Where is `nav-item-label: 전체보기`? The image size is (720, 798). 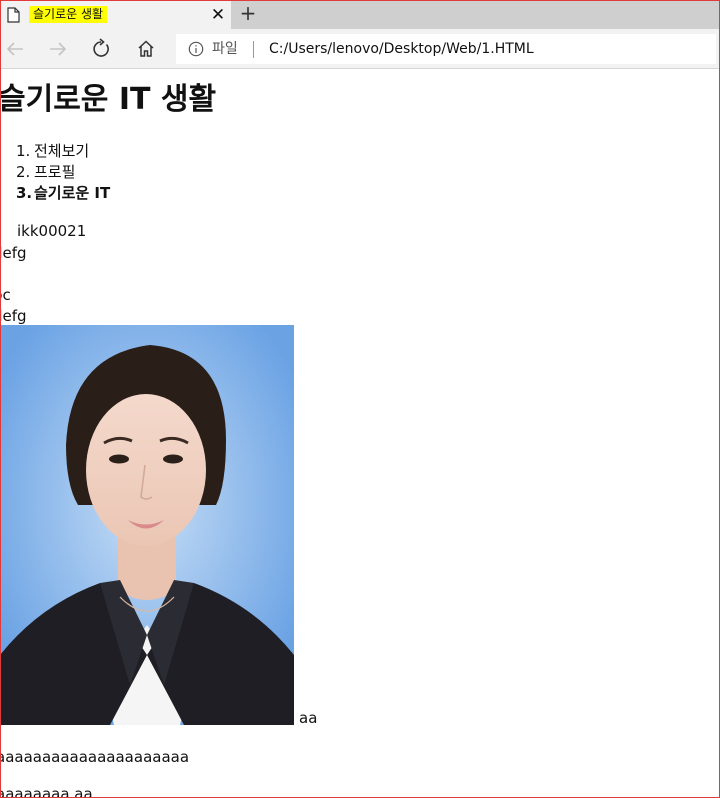 nav-item-label: 전체보기 is located at coordinates (62, 151).